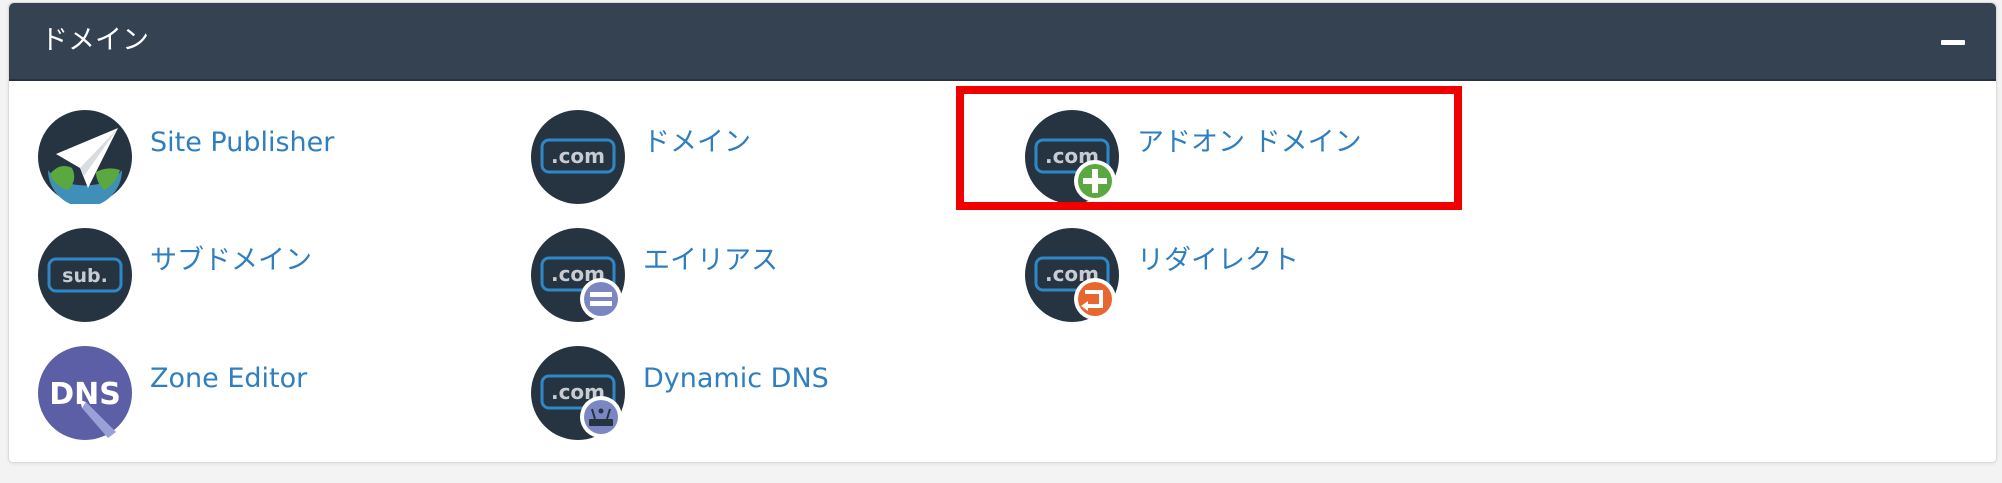  What do you see at coordinates (85, 157) in the screenshot?
I see `paper-plane-globe-icon` at bounding box center [85, 157].